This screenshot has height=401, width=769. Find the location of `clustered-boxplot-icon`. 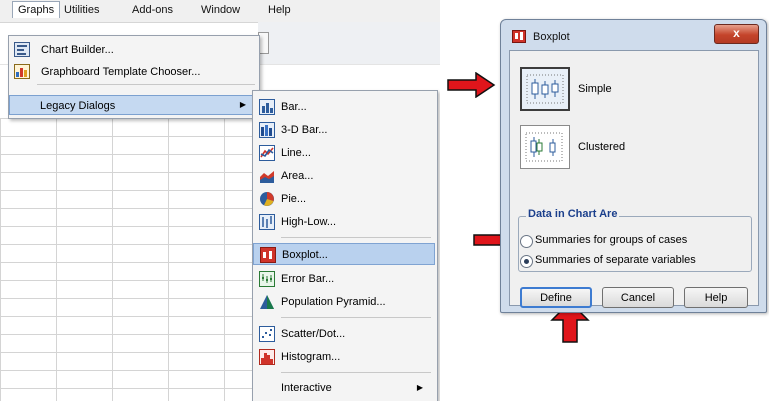

clustered-boxplot-icon is located at coordinates (544, 147).